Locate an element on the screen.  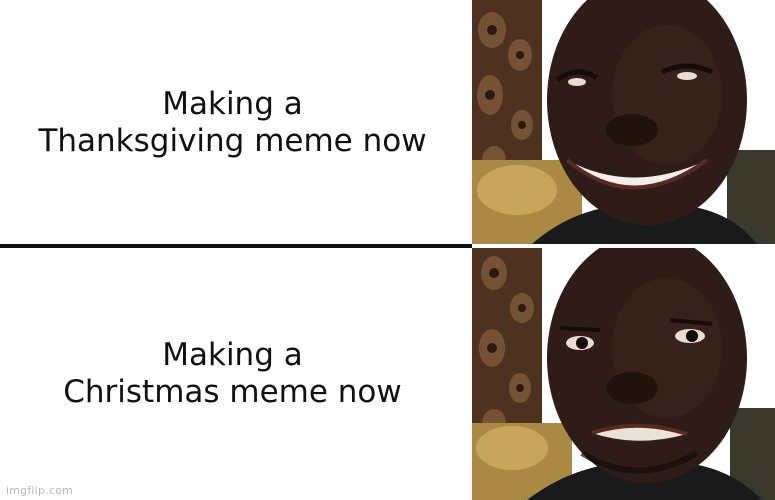
panel-divider is located at coordinates (236, 246).